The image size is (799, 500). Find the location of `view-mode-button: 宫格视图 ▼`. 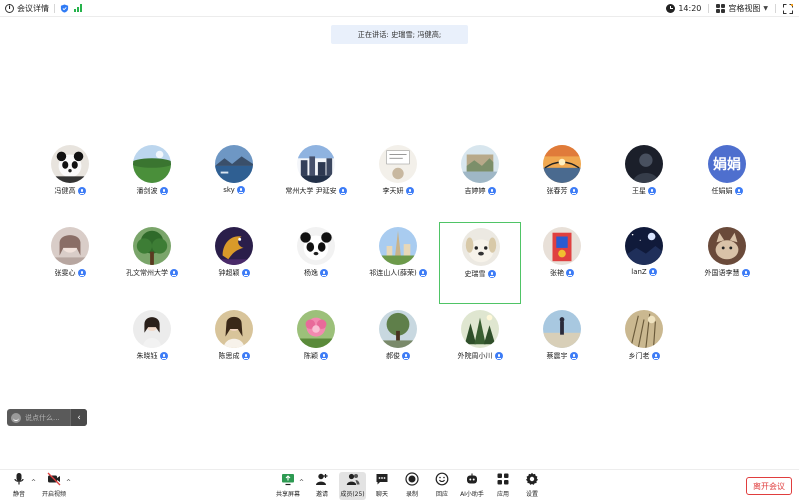

view-mode-button: 宫格视图 ▼ is located at coordinates (742, 8).